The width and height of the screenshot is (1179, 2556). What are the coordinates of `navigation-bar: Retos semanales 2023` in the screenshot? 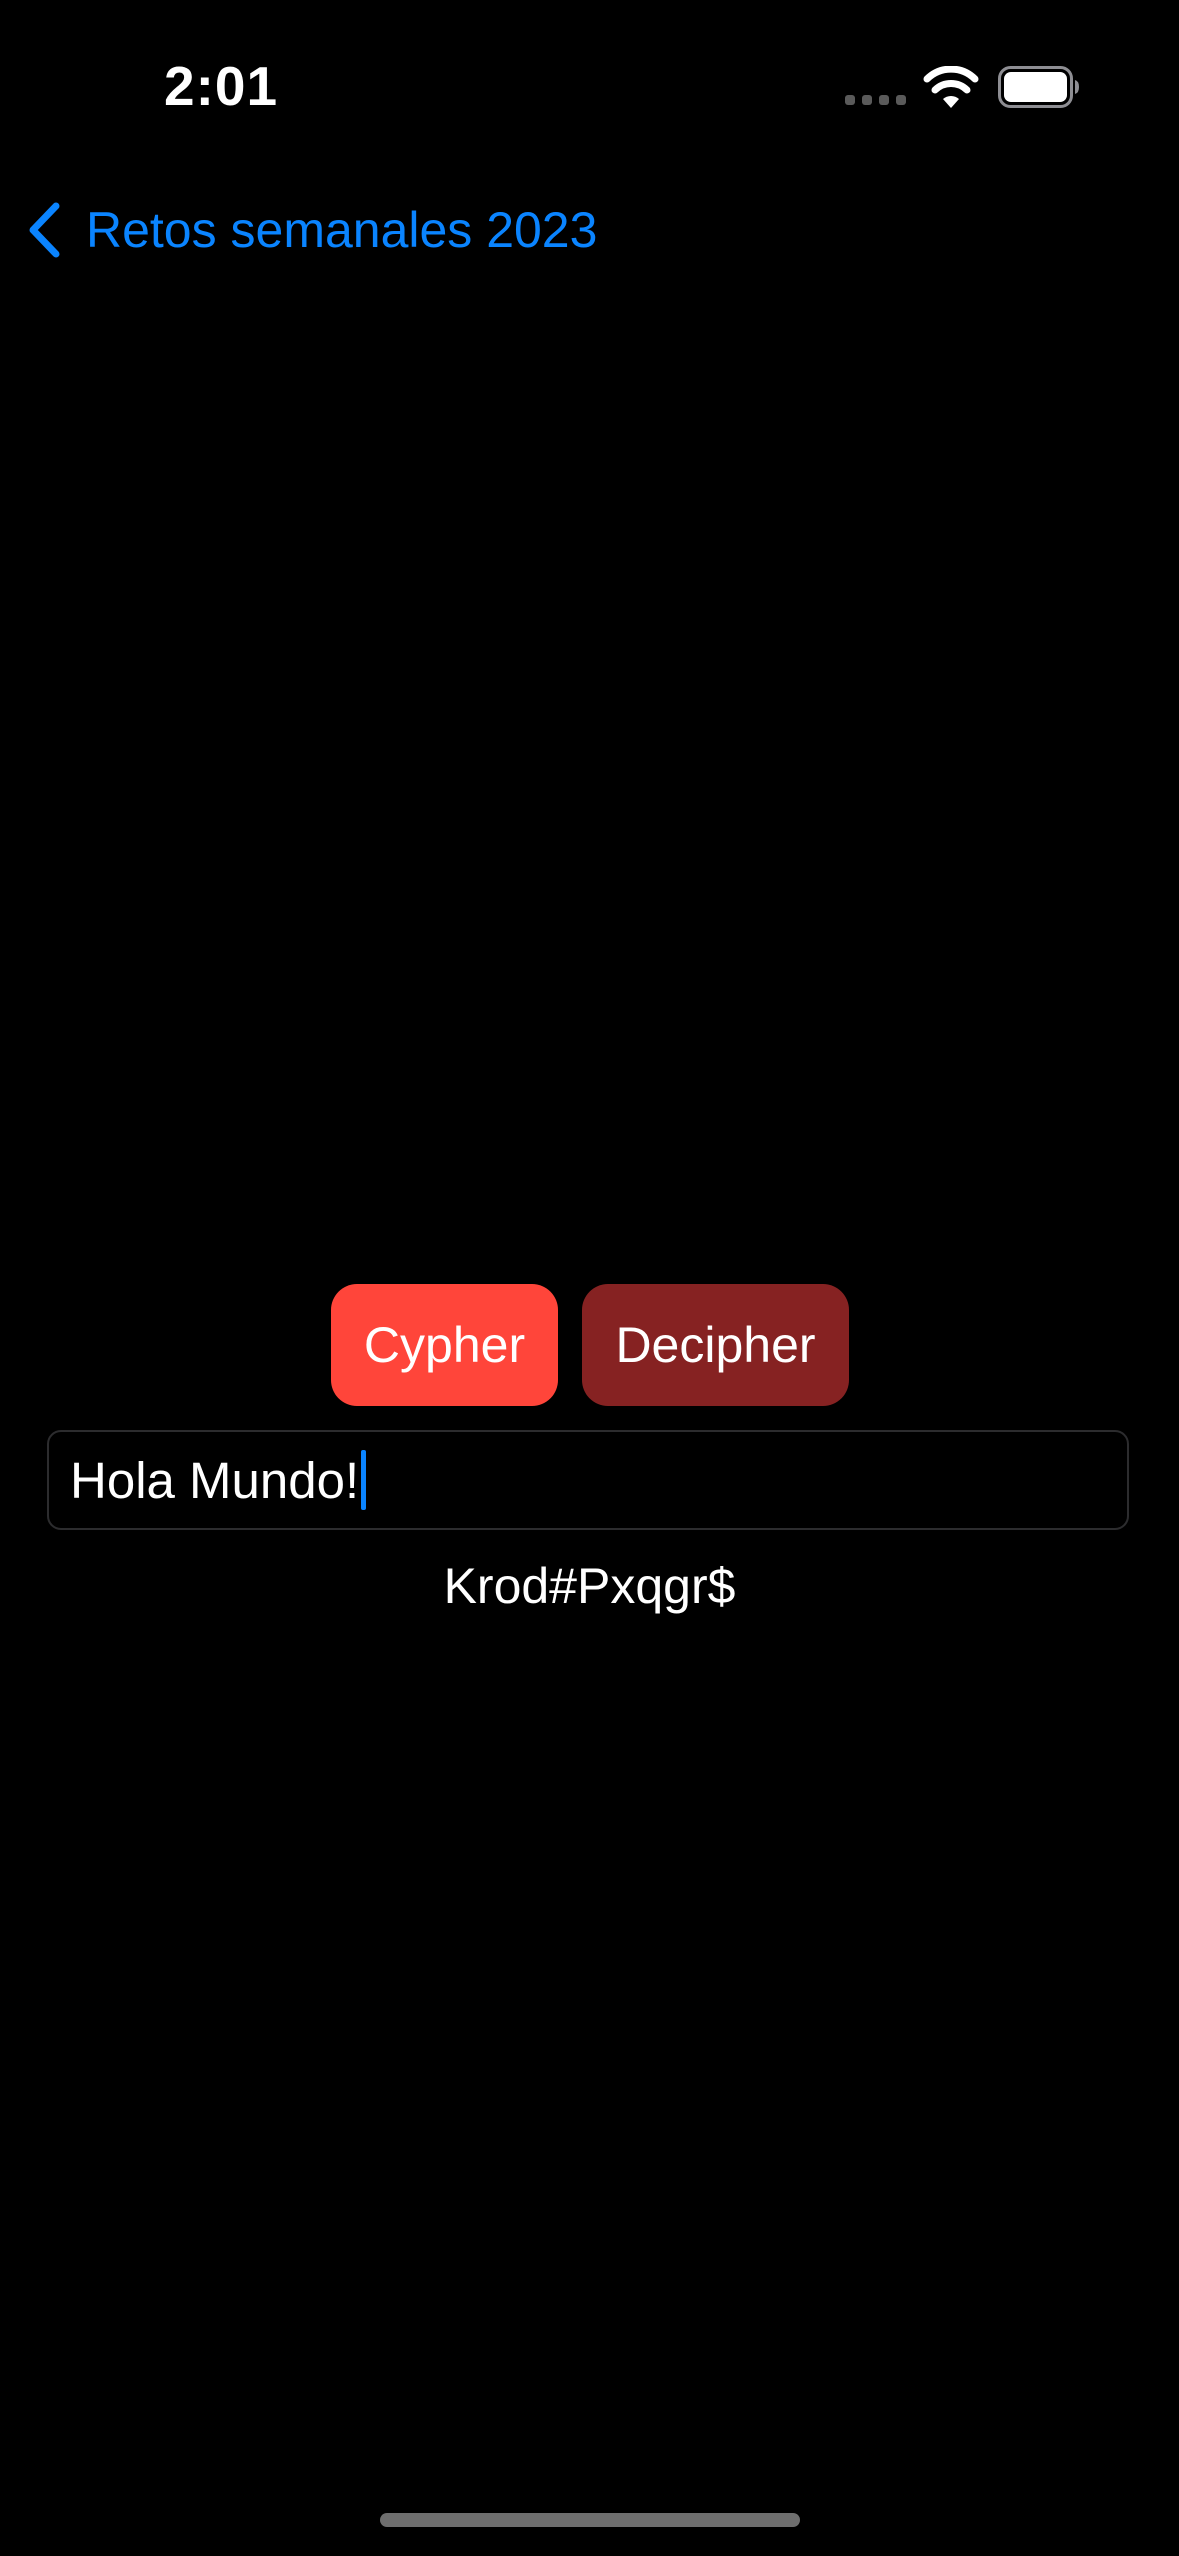 It's located at (589, 230).